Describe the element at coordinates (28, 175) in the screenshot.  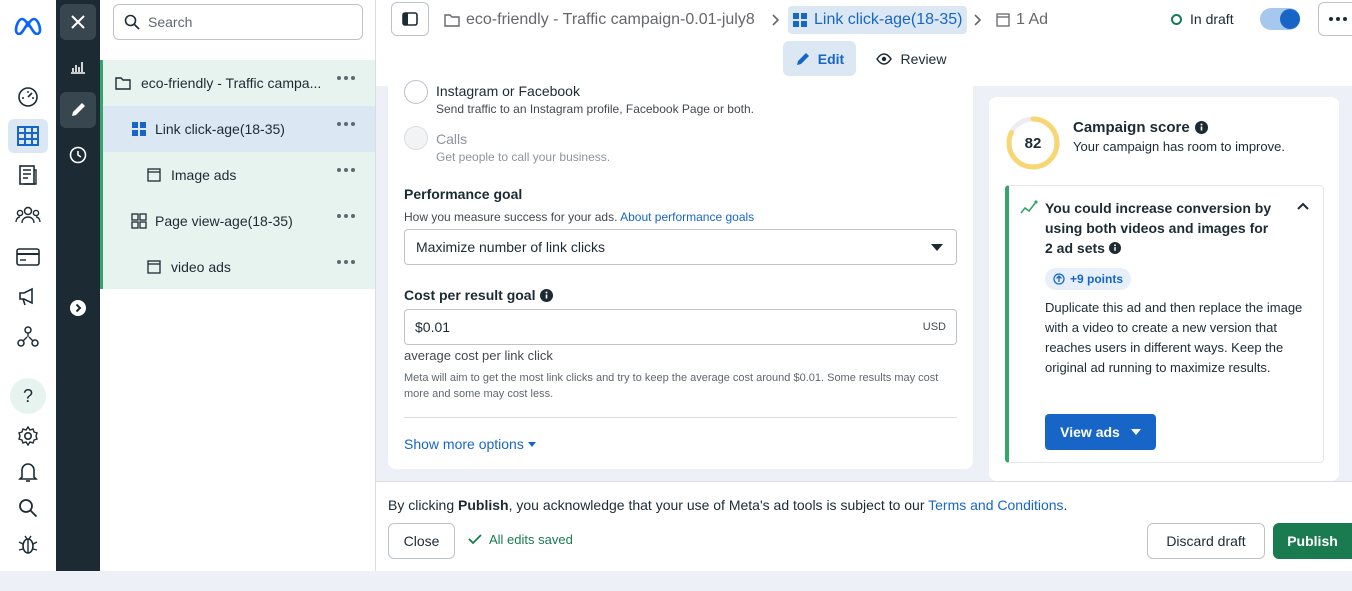
I see `pages-icon` at that location.